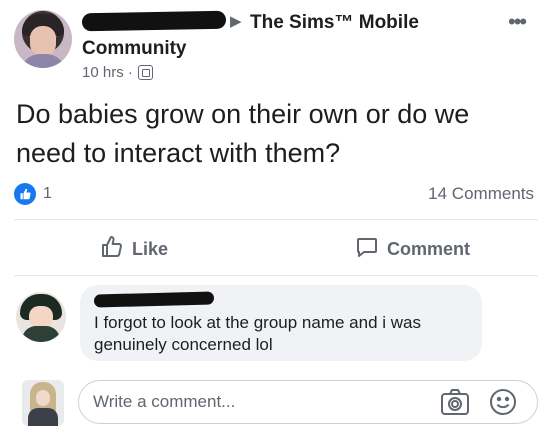 The width and height of the screenshot is (552, 434). What do you see at coordinates (107, 72) in the screenshot?
I see `post-time: 10 hrs ·` at bounding box center [107, 72].